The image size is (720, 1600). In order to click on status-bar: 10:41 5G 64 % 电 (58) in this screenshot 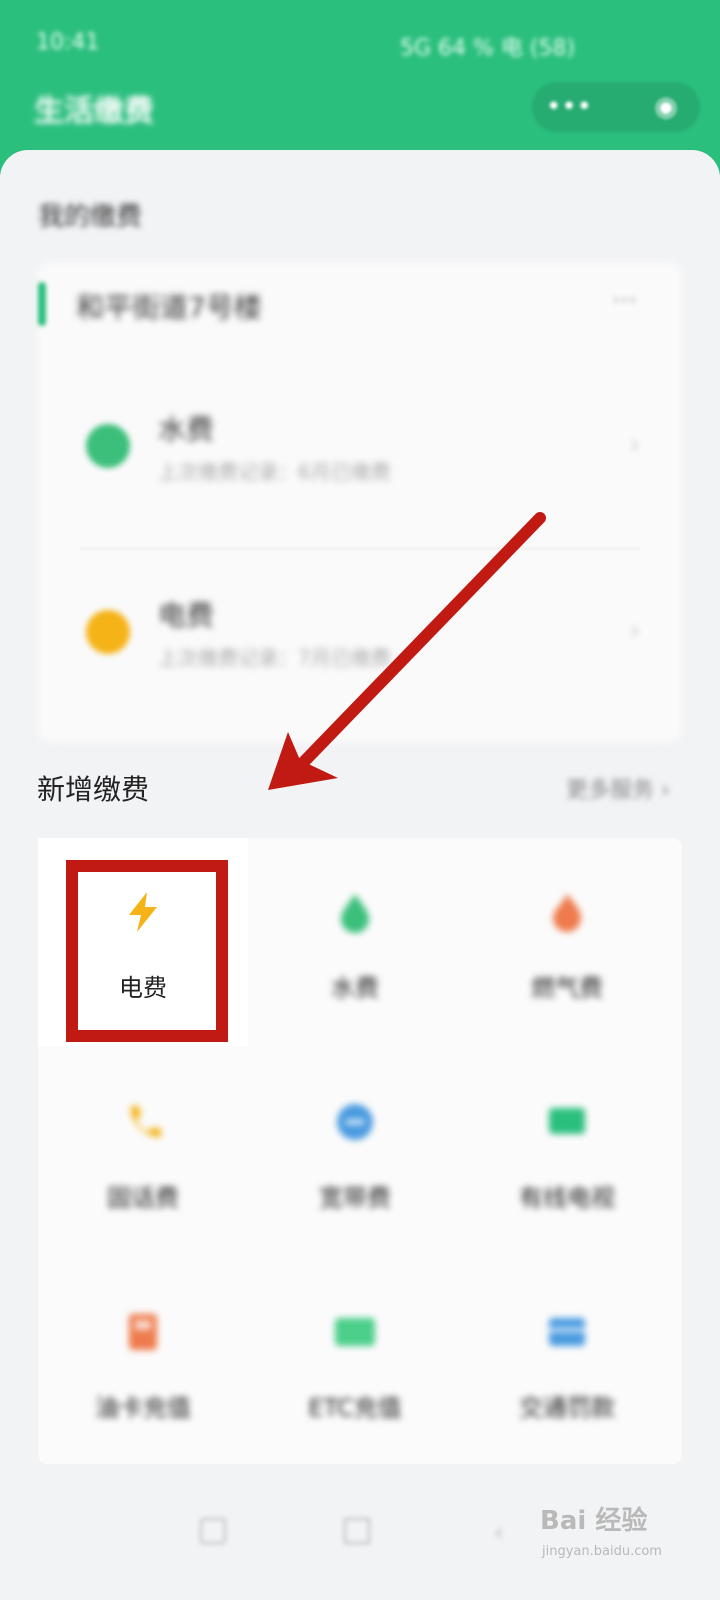, I will do `click(360, 44)`.